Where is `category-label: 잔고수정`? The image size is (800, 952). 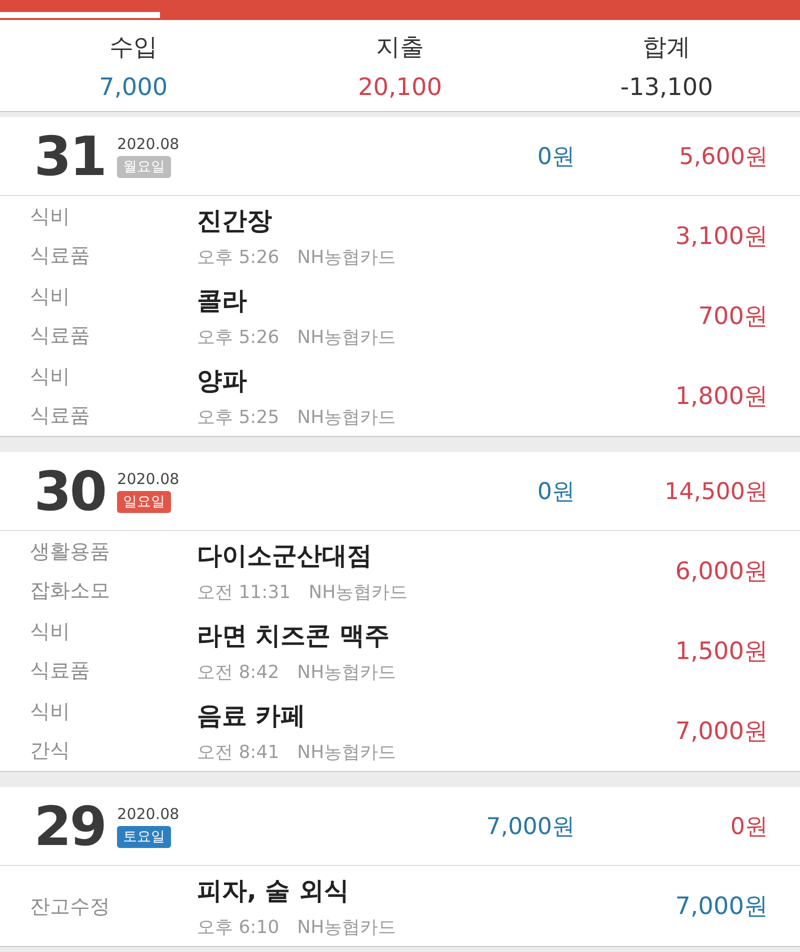 category-label: 잔고수정 is located at coordinates (70, 906).